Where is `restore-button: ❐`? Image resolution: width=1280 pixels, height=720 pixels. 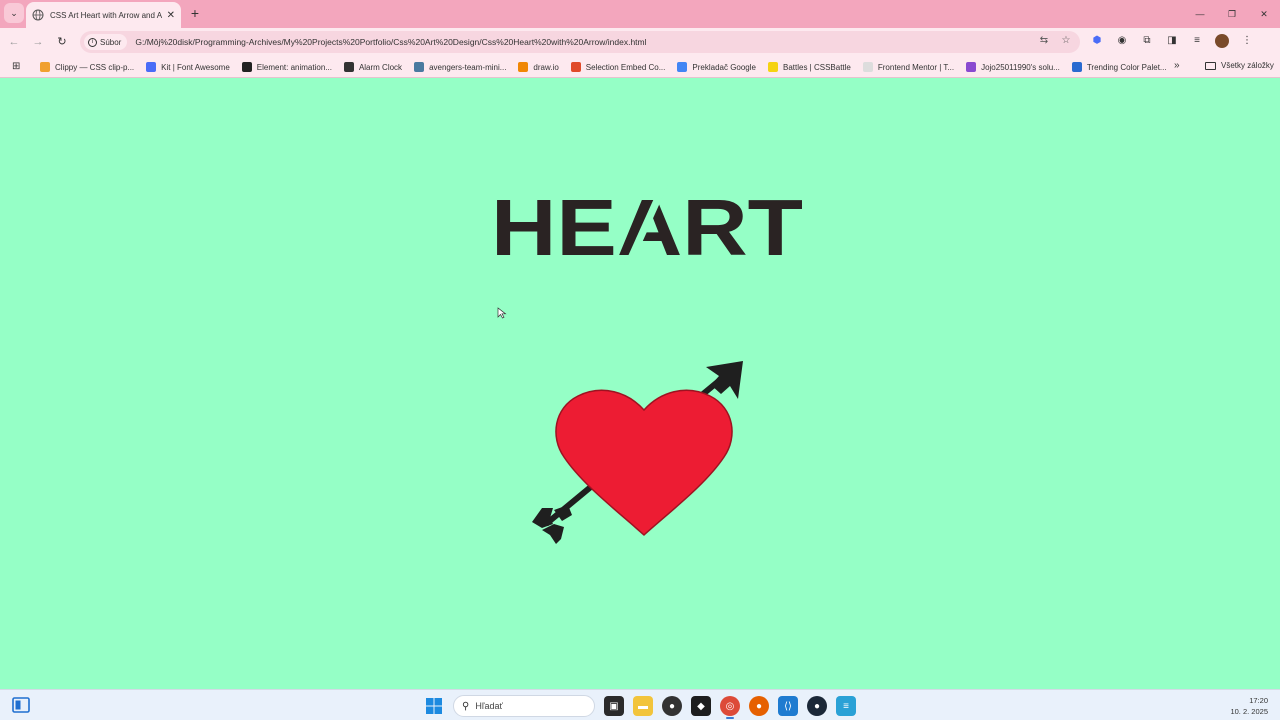 restore-button: ❐ is located at coordinates (1232, 14).